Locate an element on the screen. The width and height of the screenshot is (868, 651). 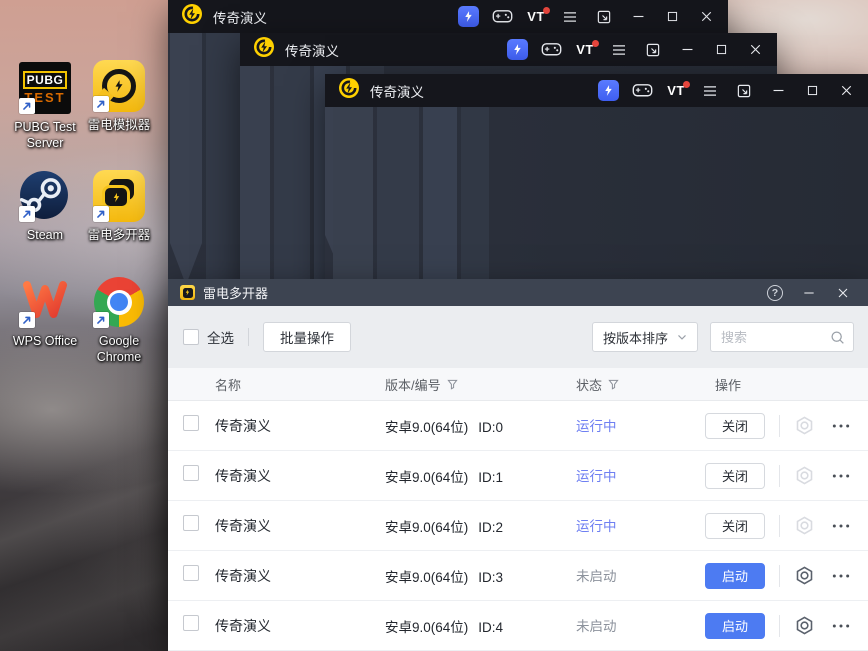
multiplayer-titlebar: 雷电多开器 ? is located at coordinates (518, 292).